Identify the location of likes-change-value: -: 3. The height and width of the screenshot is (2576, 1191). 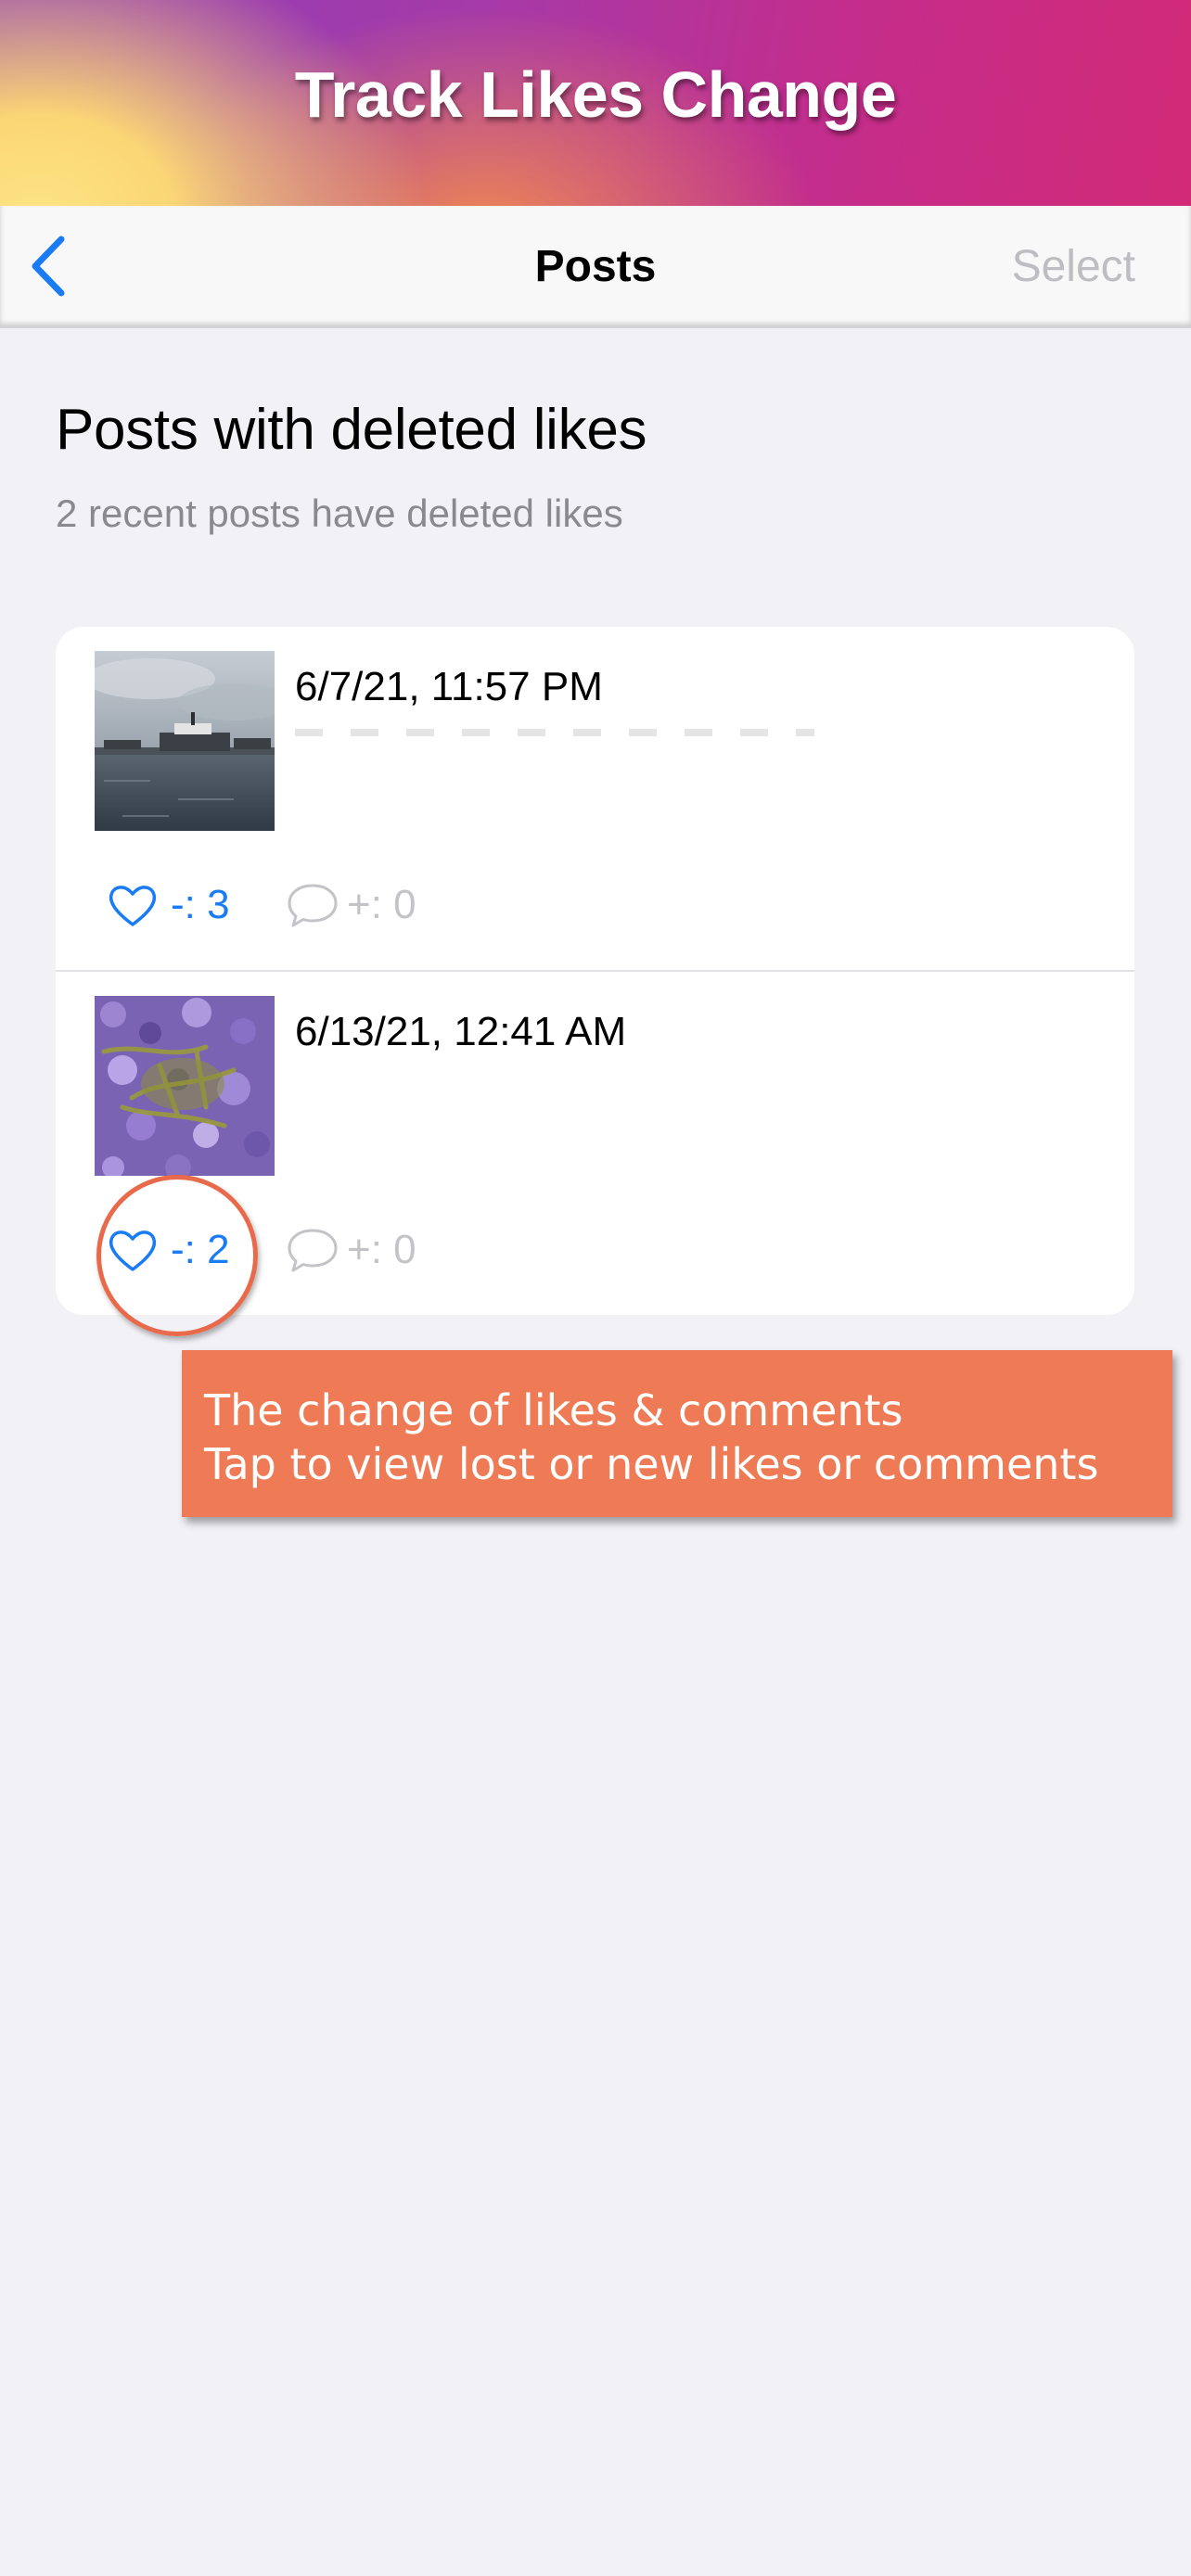
(200, 904).